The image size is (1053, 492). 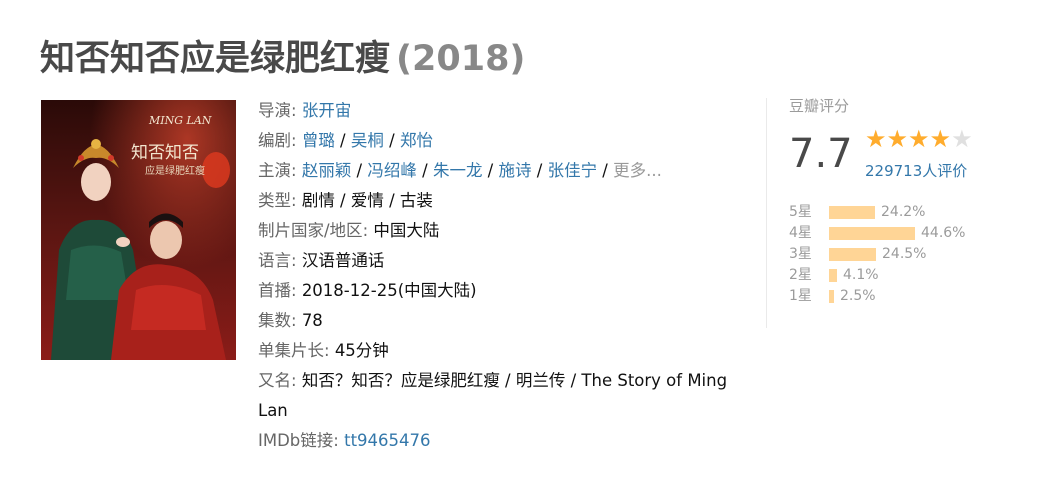 I want to click on rating-bar-percent: 2.5%, so click(x=858, y=296).